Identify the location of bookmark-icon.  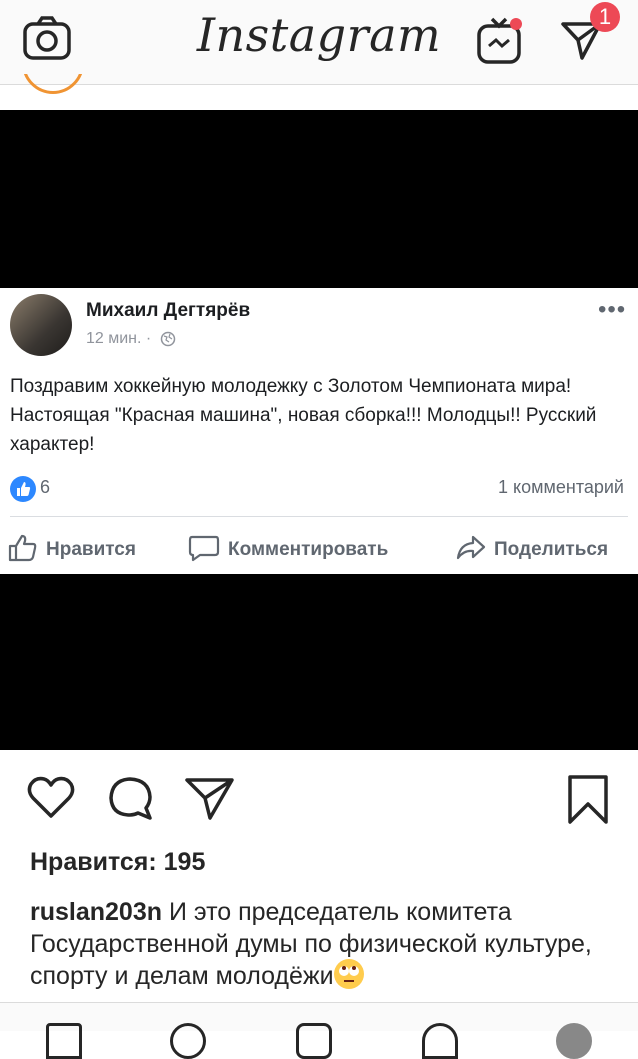
(588, 800).